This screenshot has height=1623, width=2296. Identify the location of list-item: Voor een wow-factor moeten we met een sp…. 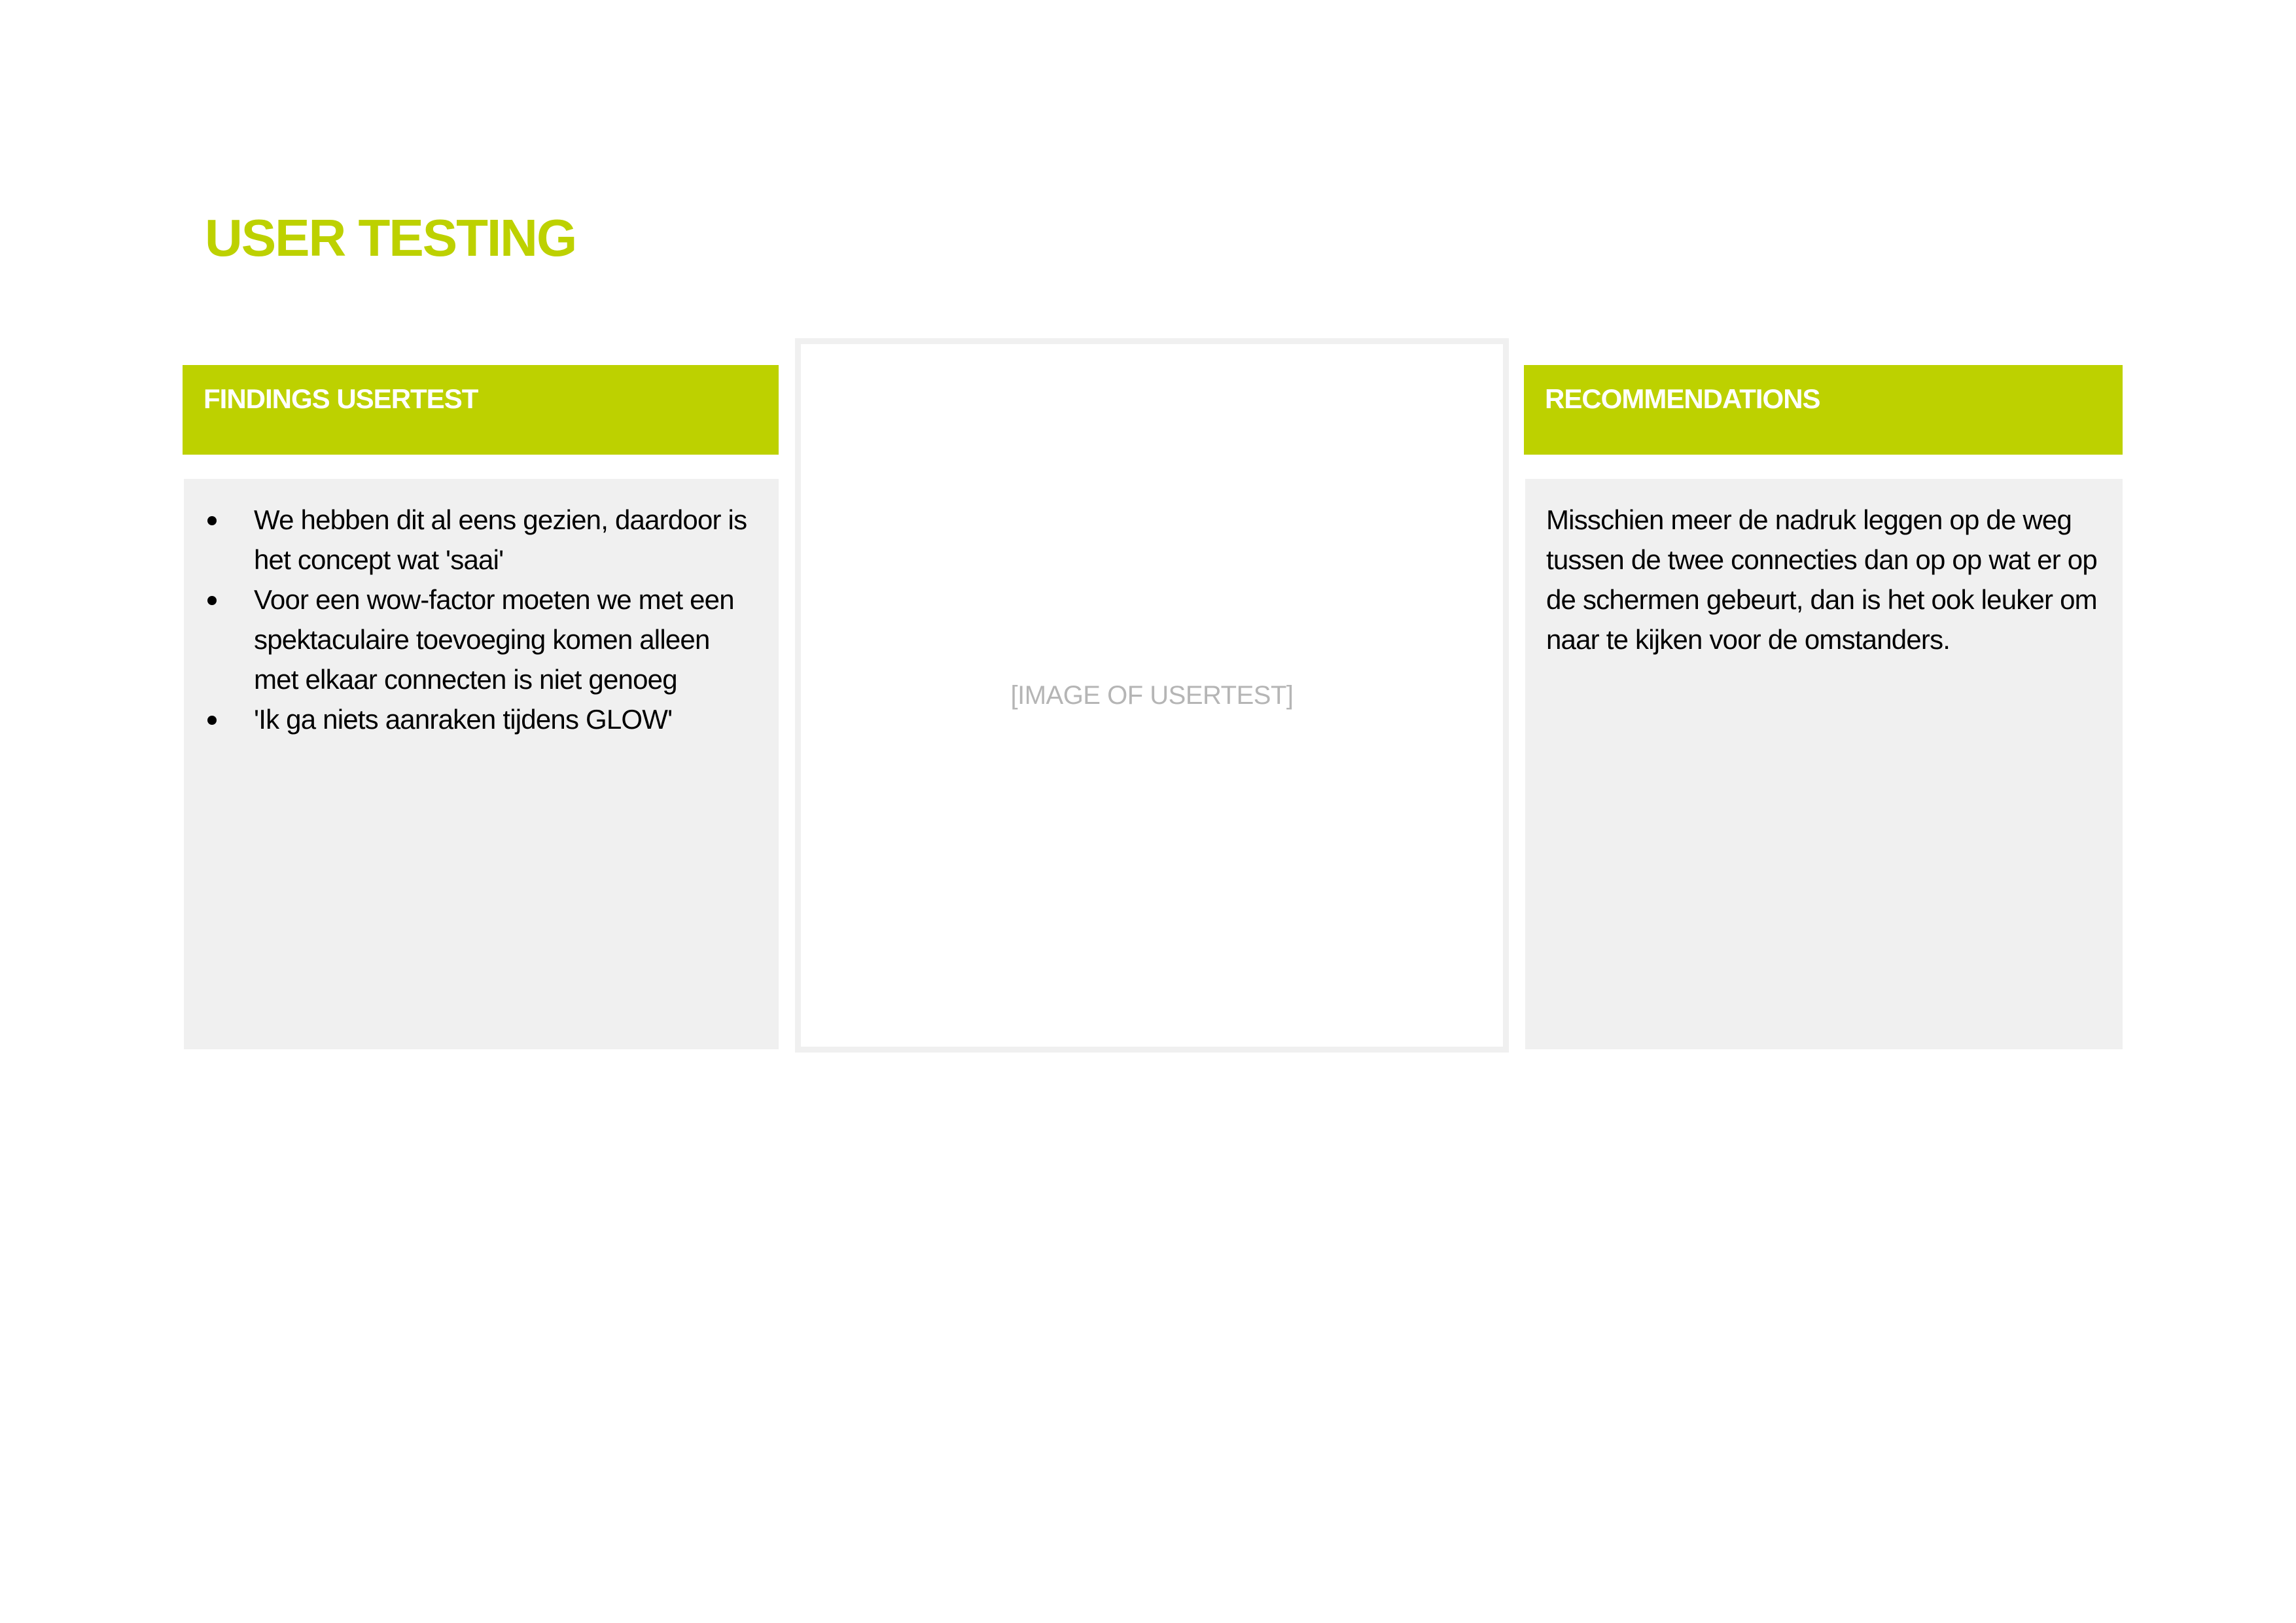
(468, 639).